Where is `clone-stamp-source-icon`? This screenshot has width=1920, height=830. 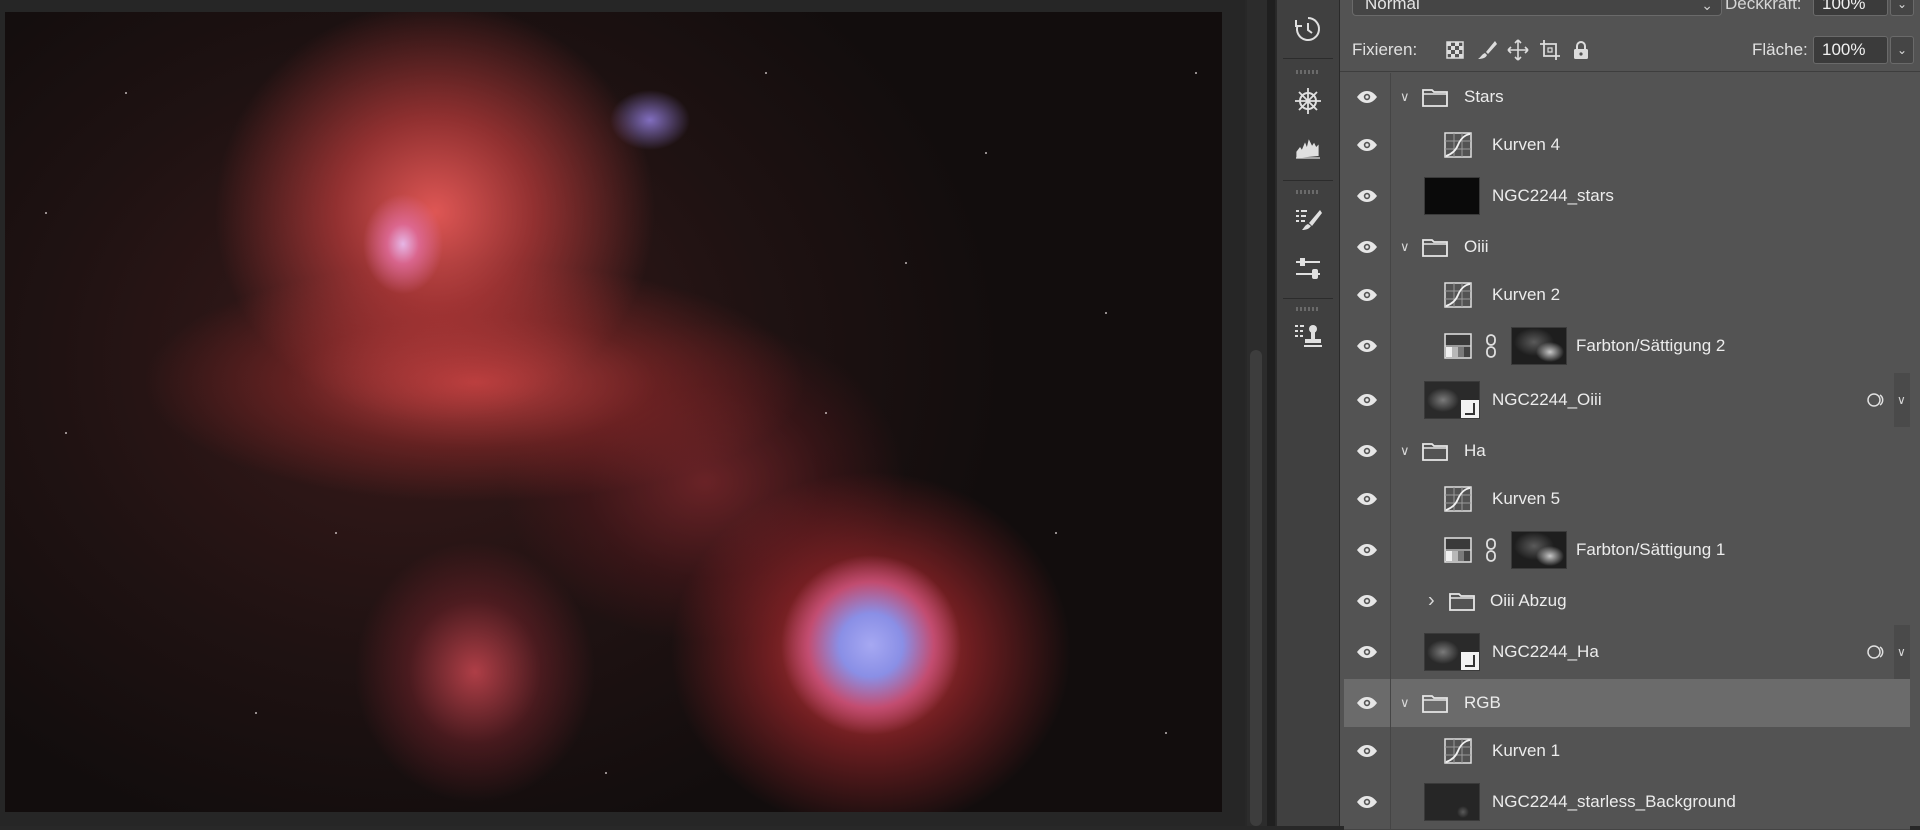 clone-stamp-source-icon is located at coordinates (1308, 336).